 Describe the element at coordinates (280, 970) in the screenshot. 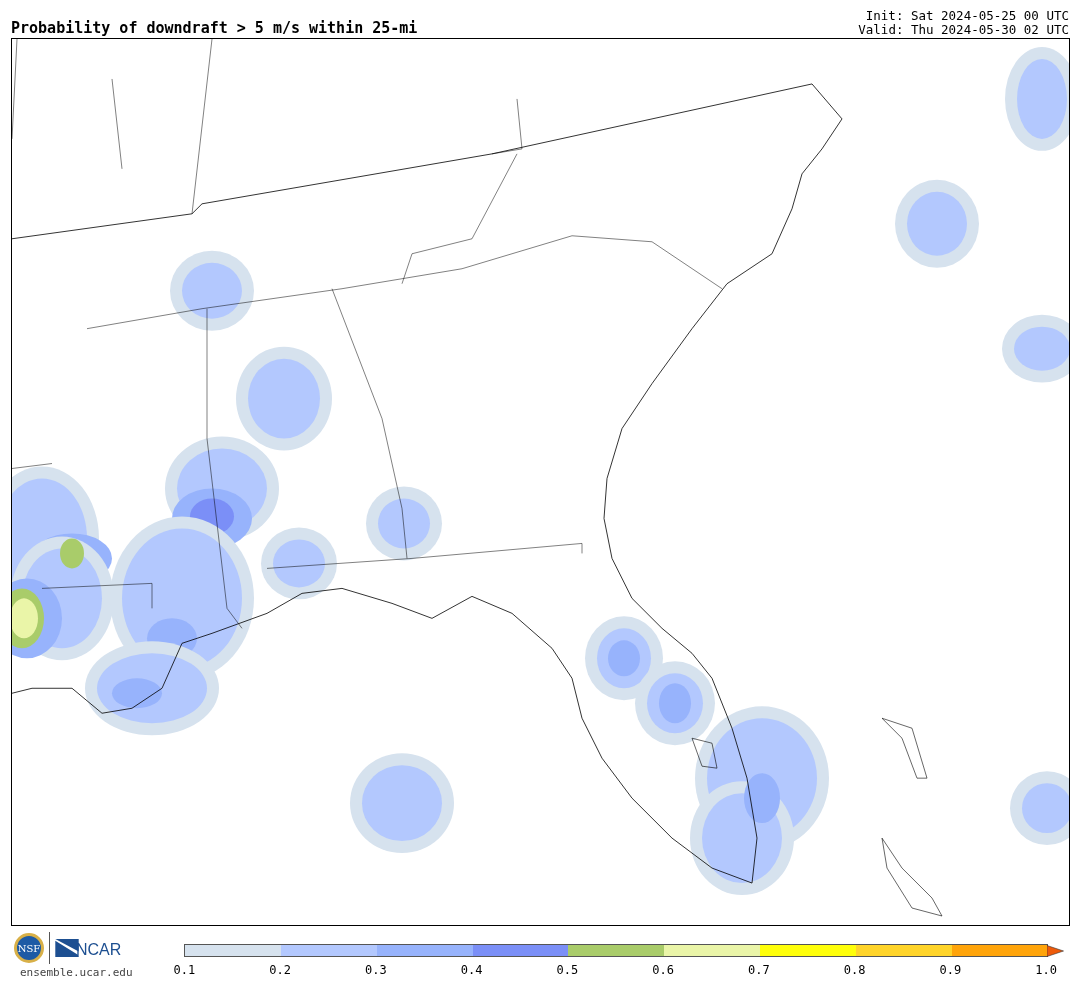

I see `tick-label: 0.2` at that location.